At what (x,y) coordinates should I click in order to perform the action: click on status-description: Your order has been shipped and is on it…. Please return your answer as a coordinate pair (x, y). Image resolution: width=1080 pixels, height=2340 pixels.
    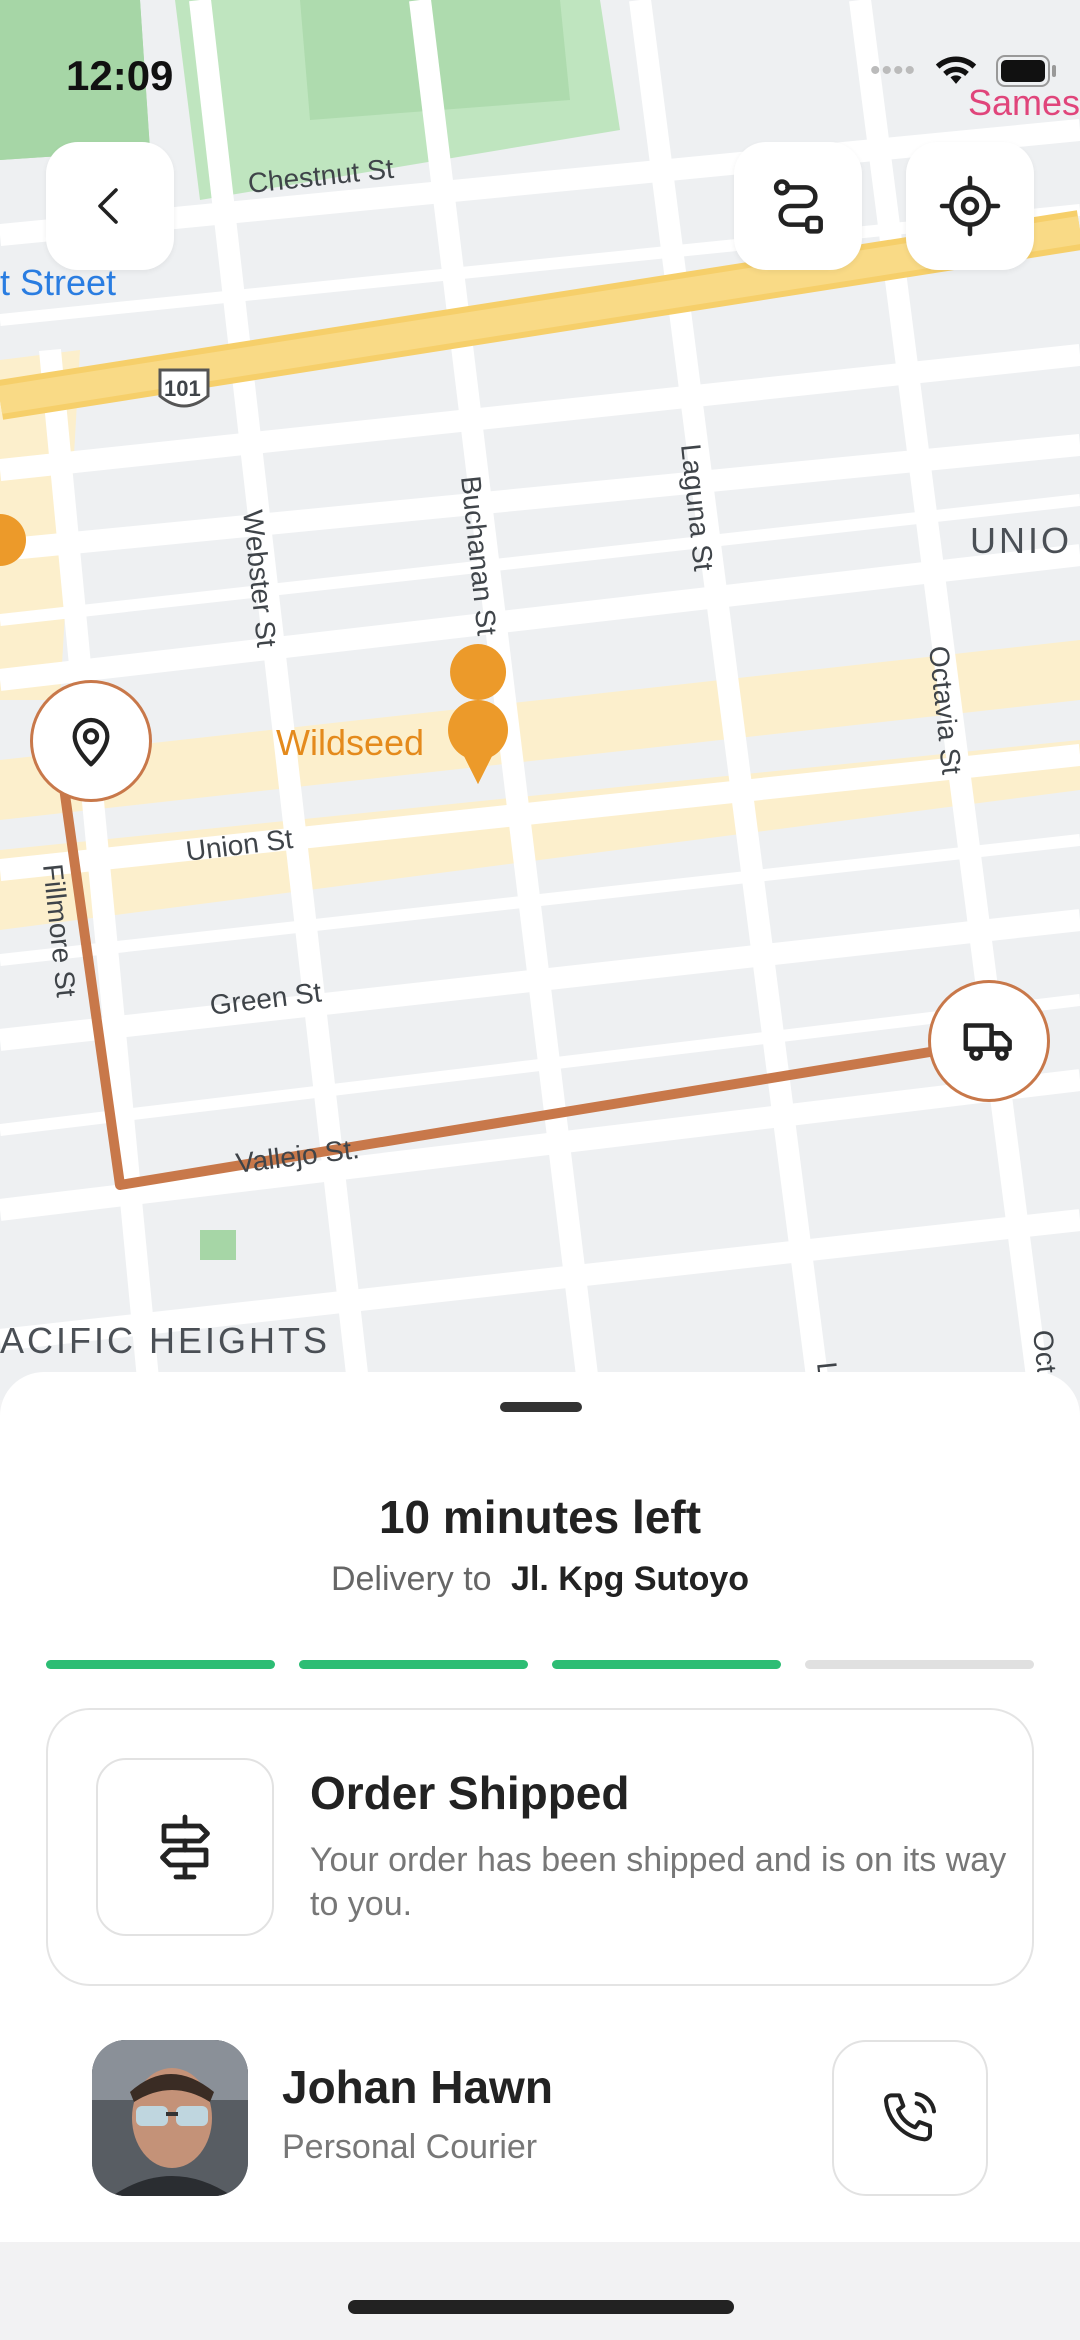
    Looking at the image, I should click on (658, 1882).